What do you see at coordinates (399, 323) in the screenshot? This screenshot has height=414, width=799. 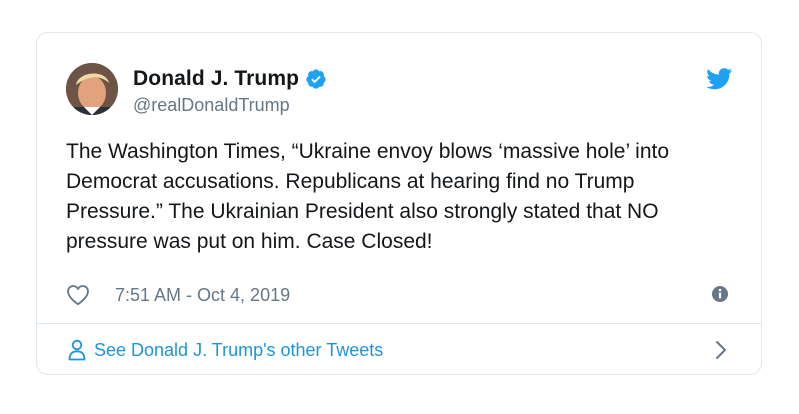 I see `card-divider` at bounding box center [399, 323].